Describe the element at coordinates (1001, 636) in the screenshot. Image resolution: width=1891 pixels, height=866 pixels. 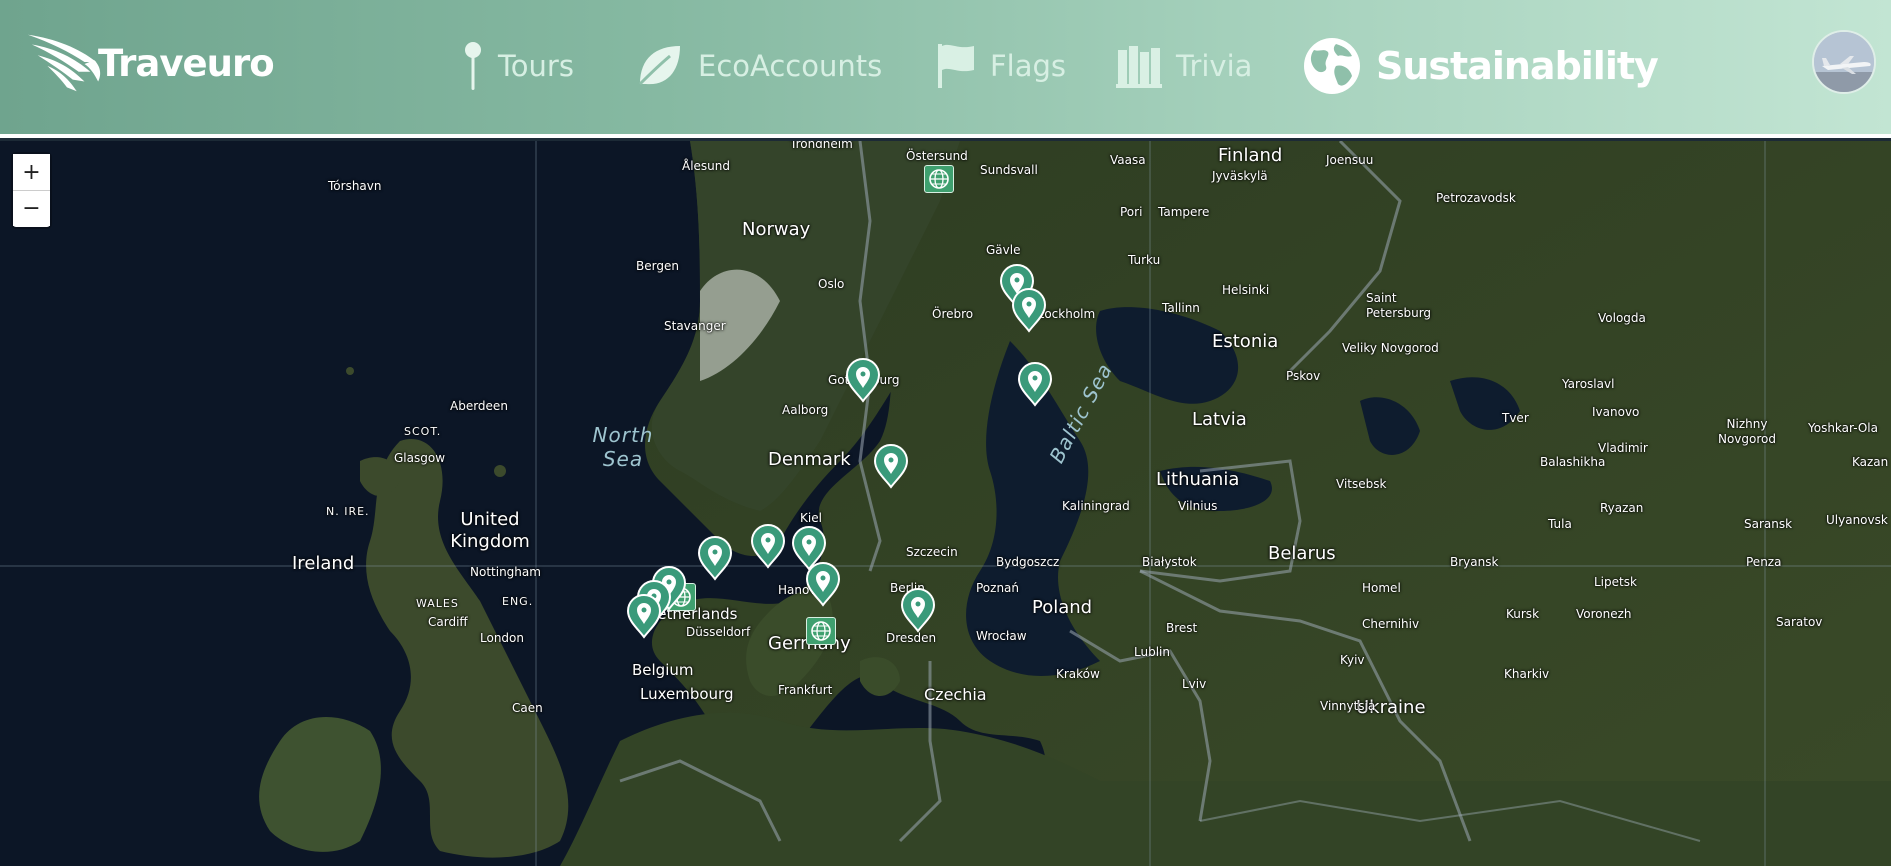
I see `label-wroclaw: Wrocław` at that location.